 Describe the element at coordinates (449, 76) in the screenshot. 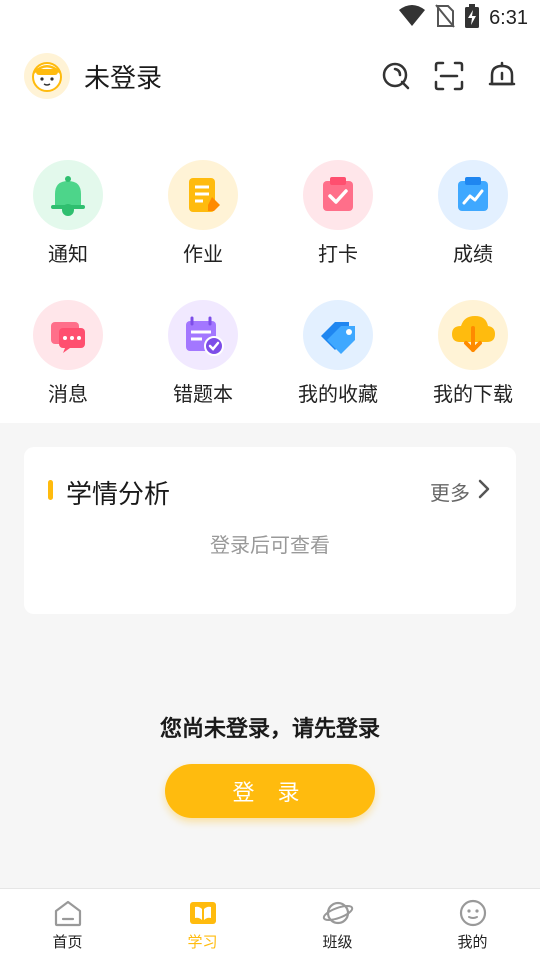

I see `scan-icon` at that location.